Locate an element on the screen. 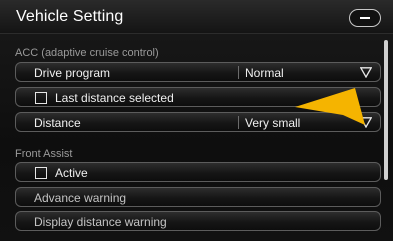 The image size is (393, 241). active-row: Active is located at coordinates (198, 172).